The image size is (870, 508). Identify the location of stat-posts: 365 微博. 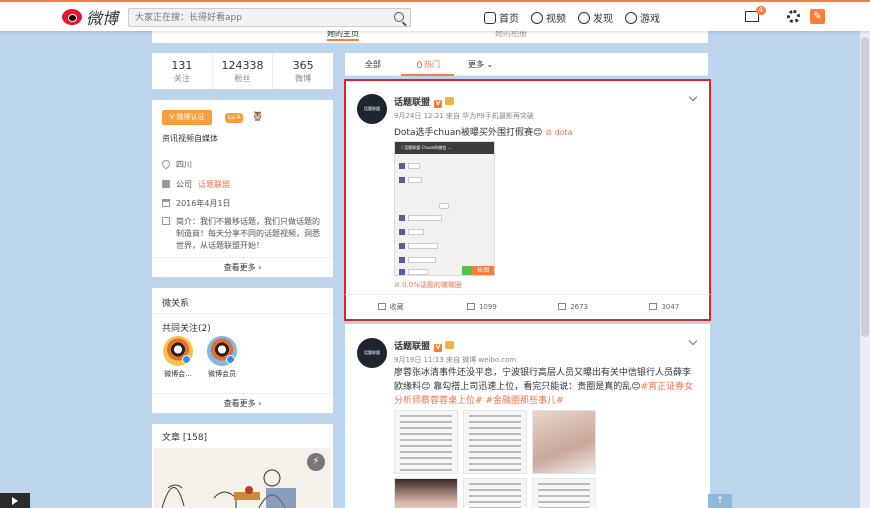
(303, 71).